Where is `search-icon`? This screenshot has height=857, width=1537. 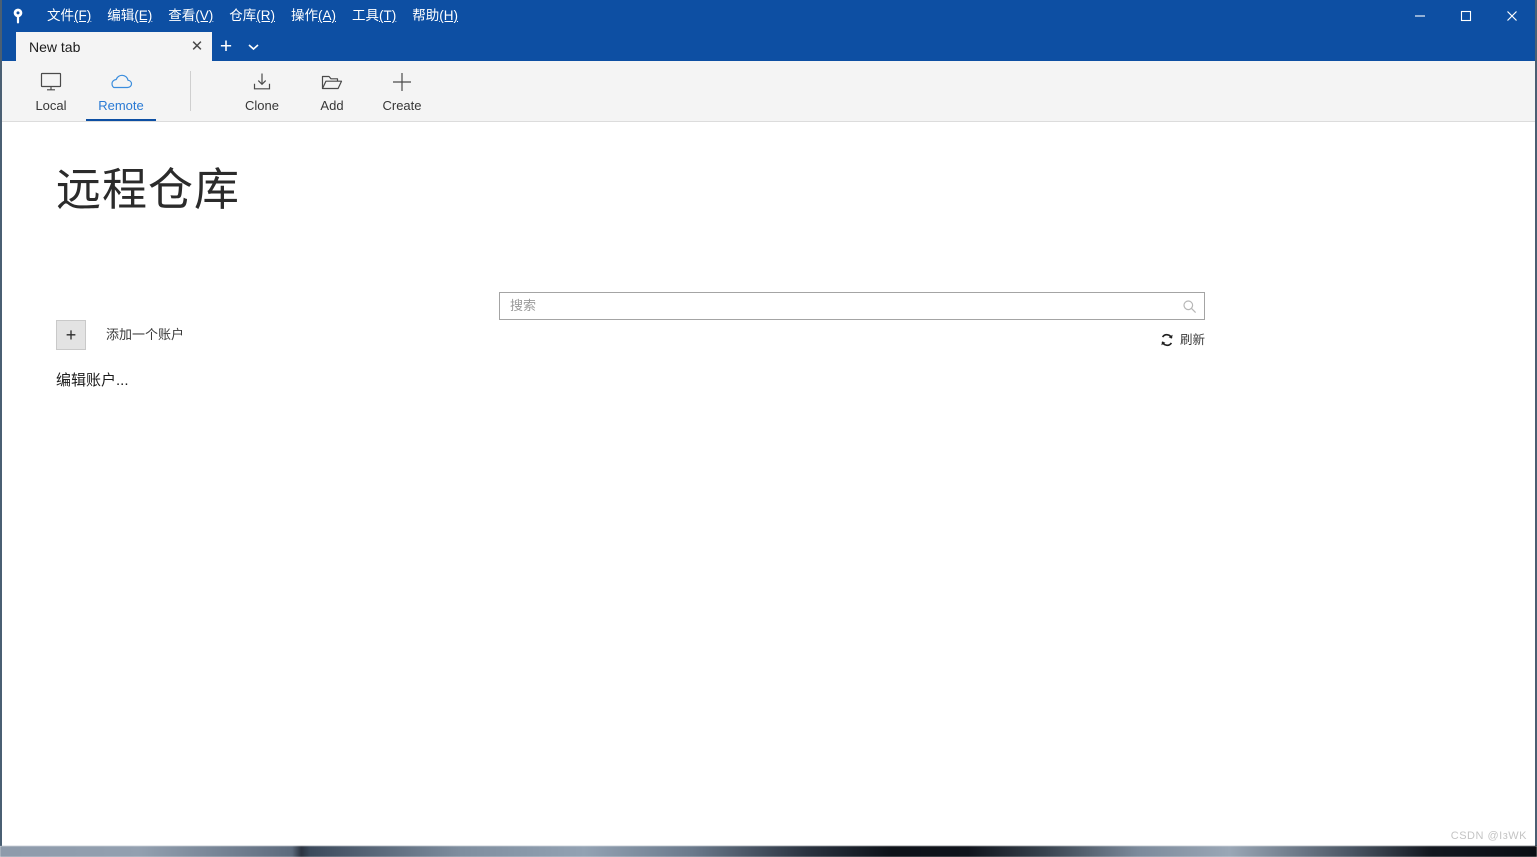
search-icon is located at coordinates (1189, 306).